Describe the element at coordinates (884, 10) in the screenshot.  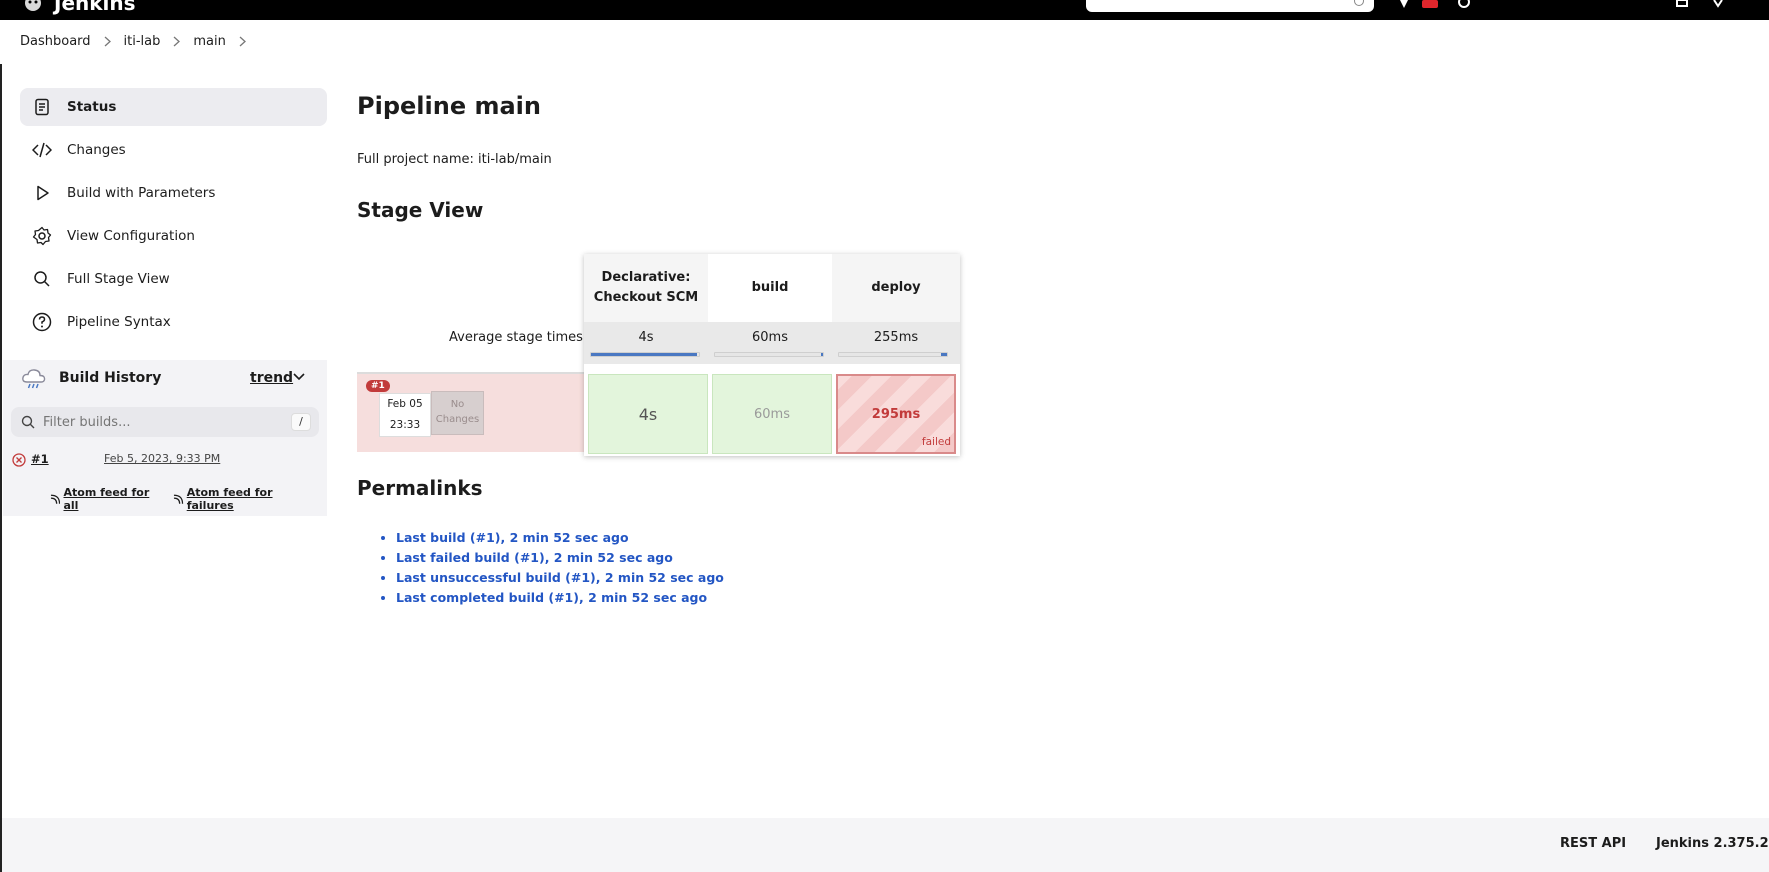
I see `top-header: Jenkins` at that location.